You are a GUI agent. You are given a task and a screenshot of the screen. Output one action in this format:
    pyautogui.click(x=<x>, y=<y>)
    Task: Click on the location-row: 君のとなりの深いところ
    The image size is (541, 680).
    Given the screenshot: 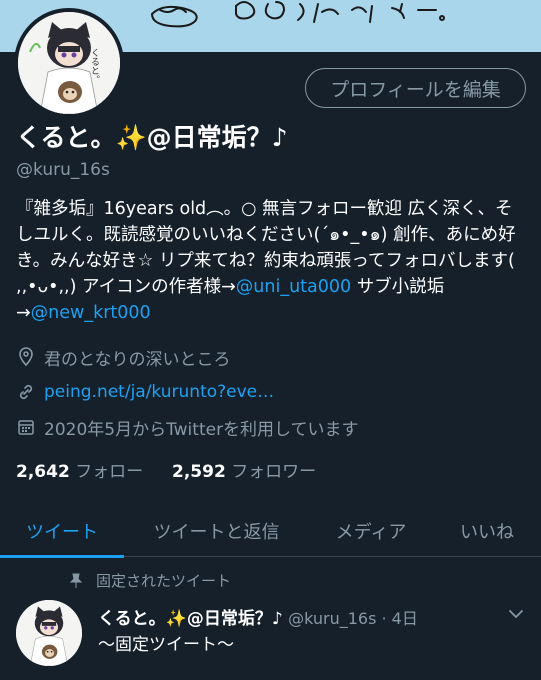 What is the action you would take?
    pyautogui.click(x=123, y=357)
    